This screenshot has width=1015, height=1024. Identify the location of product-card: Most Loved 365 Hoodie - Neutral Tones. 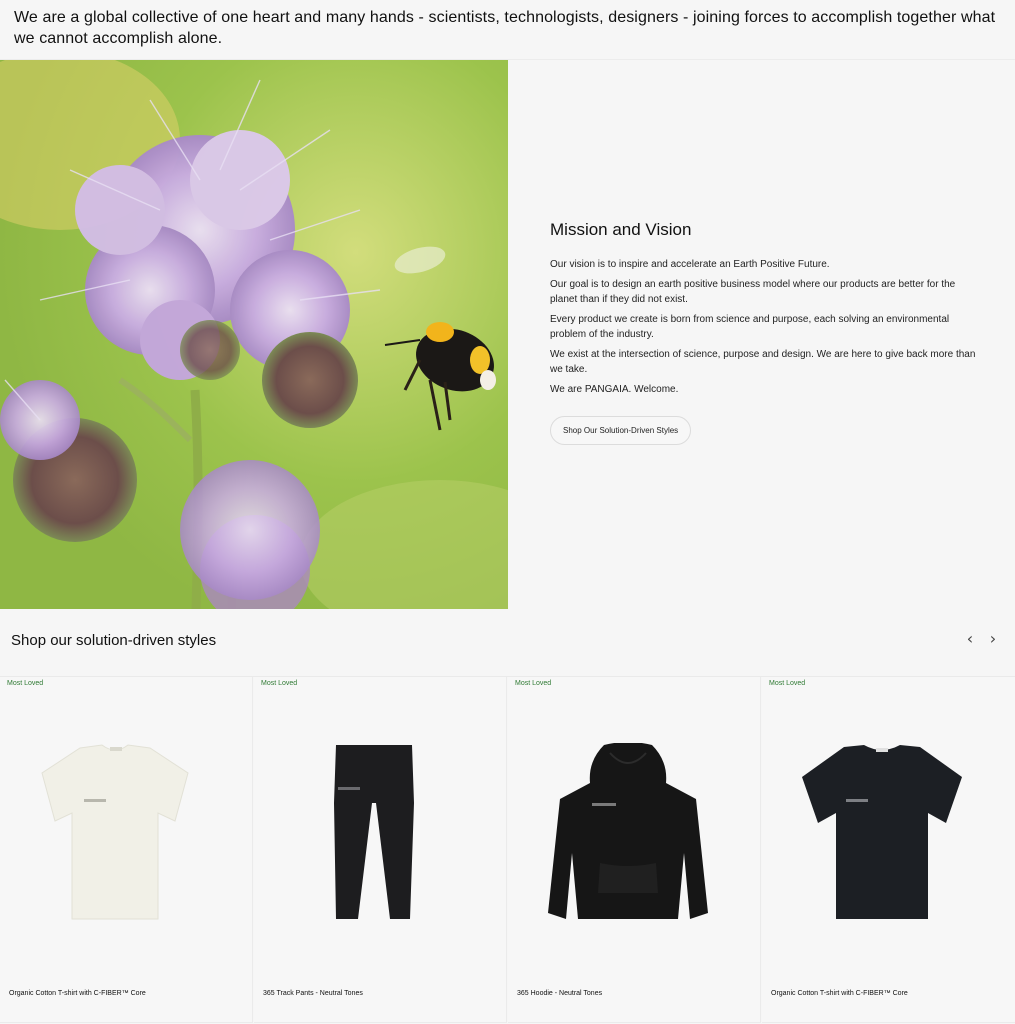
(634, 850).